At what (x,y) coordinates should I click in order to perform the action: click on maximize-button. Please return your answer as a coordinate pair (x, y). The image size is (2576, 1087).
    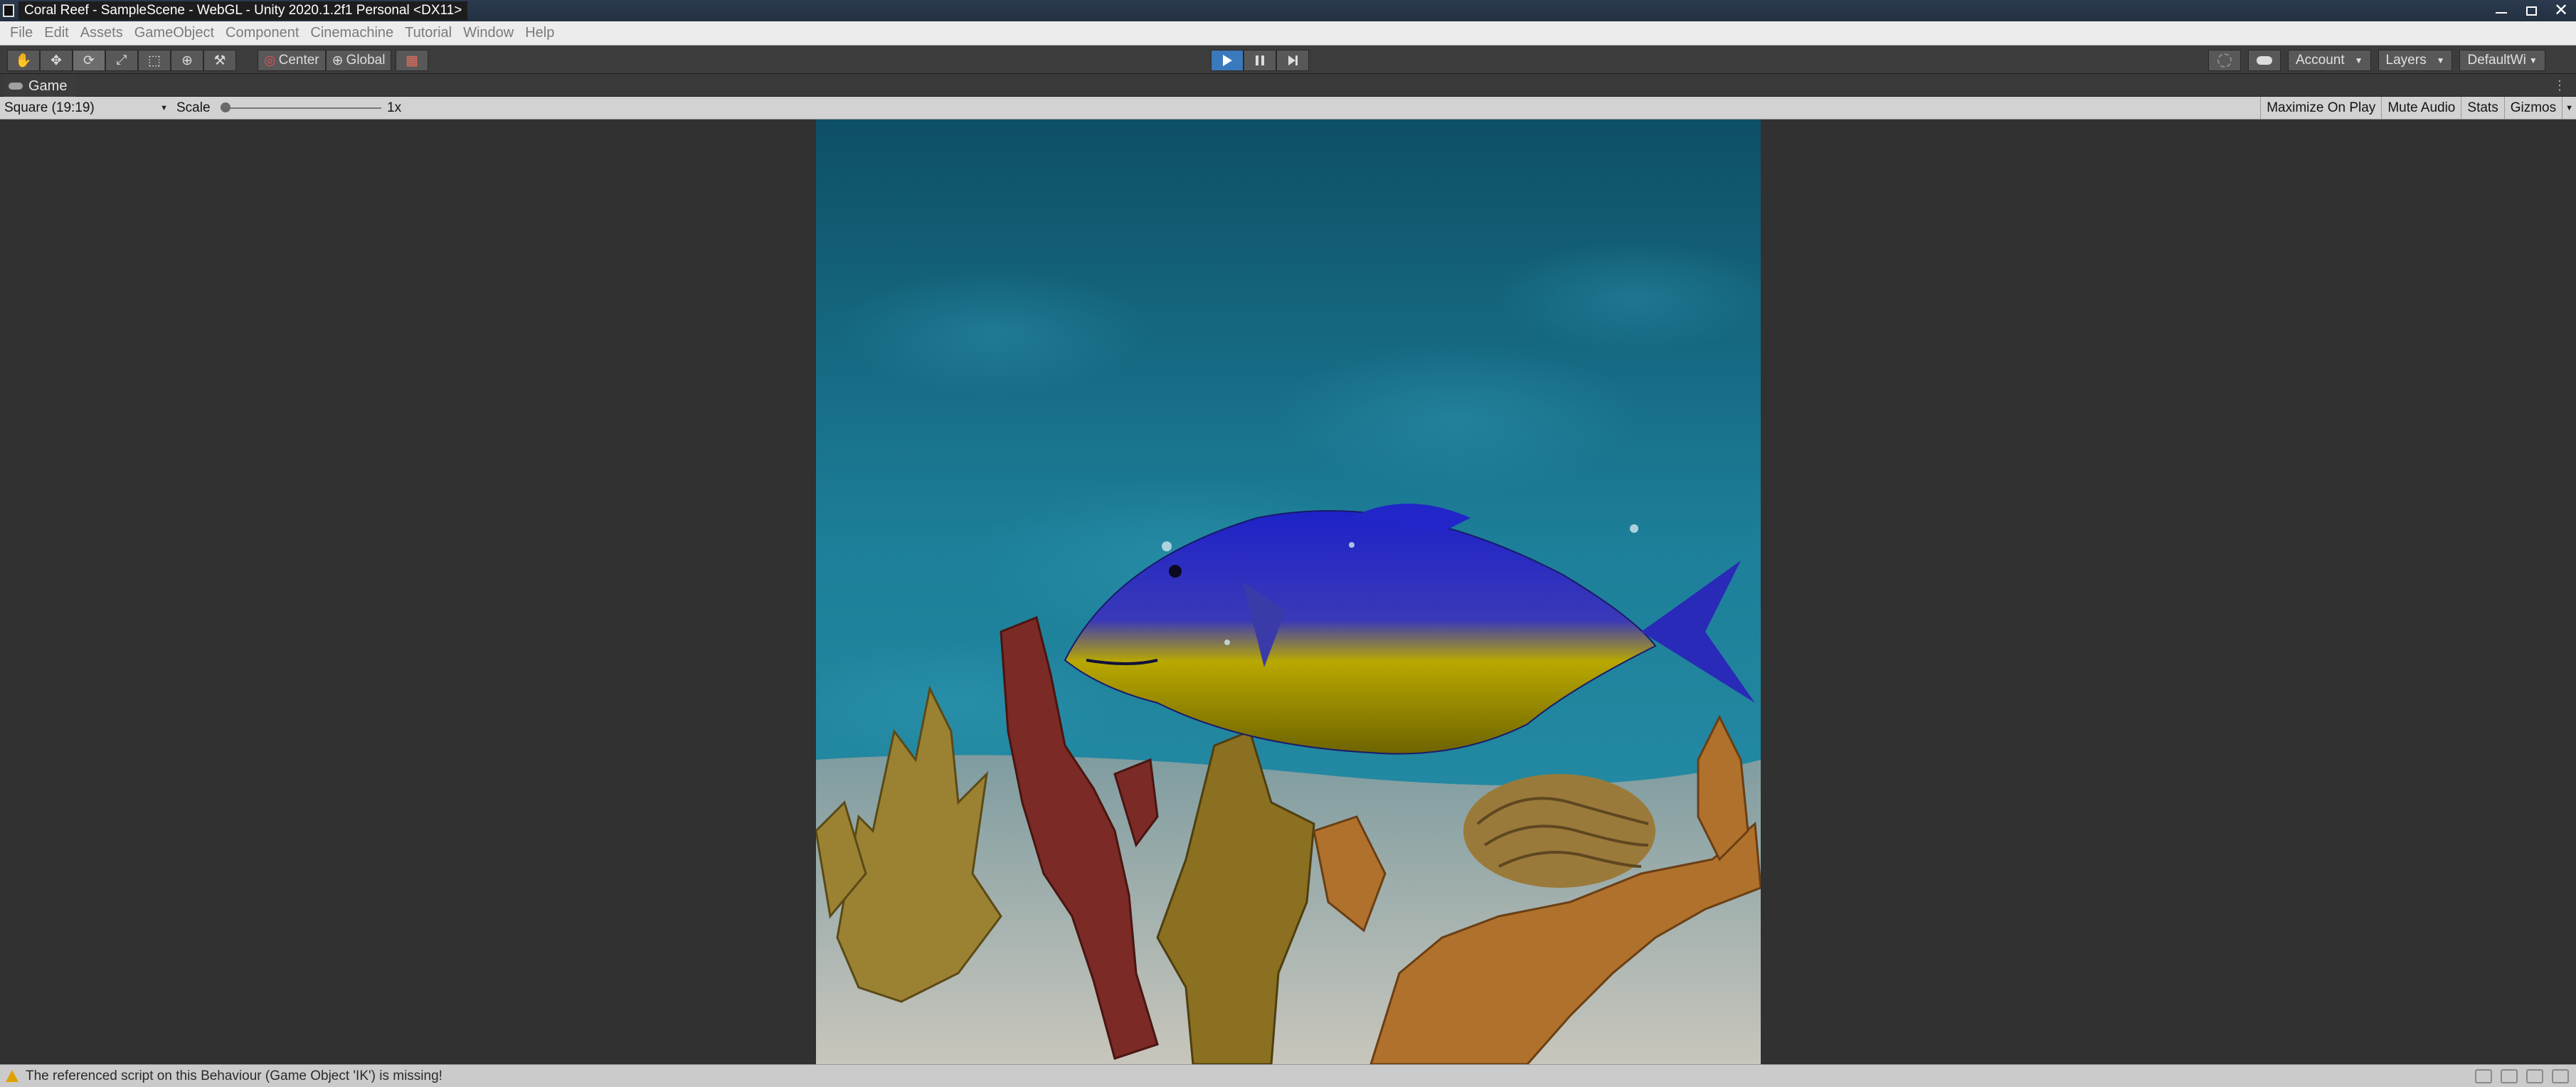
    Looking at the image, I should click on (2531, 10).